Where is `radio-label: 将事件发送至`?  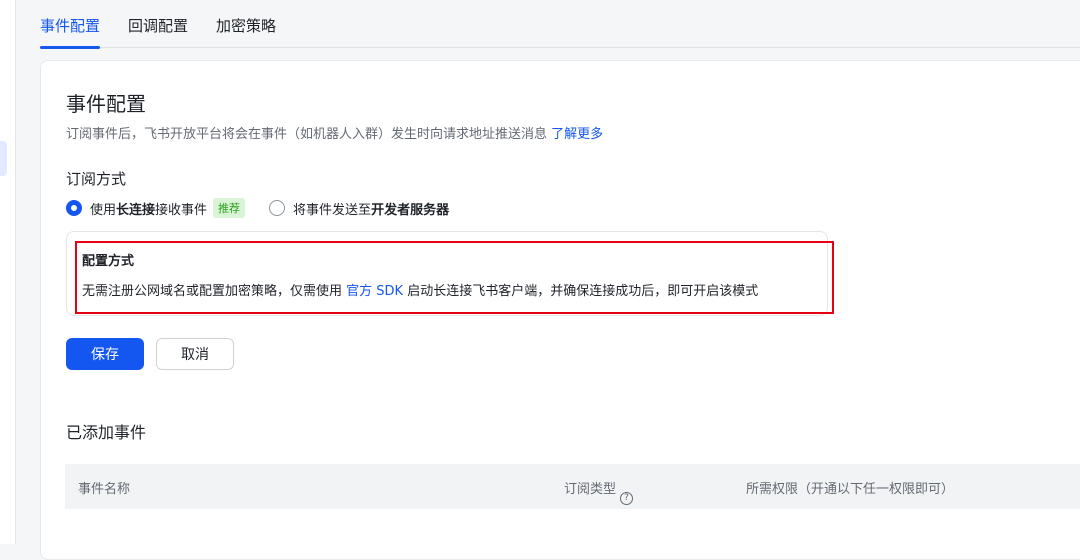
radio-label: 将事件发送至 is located at coordinates (332, 210).